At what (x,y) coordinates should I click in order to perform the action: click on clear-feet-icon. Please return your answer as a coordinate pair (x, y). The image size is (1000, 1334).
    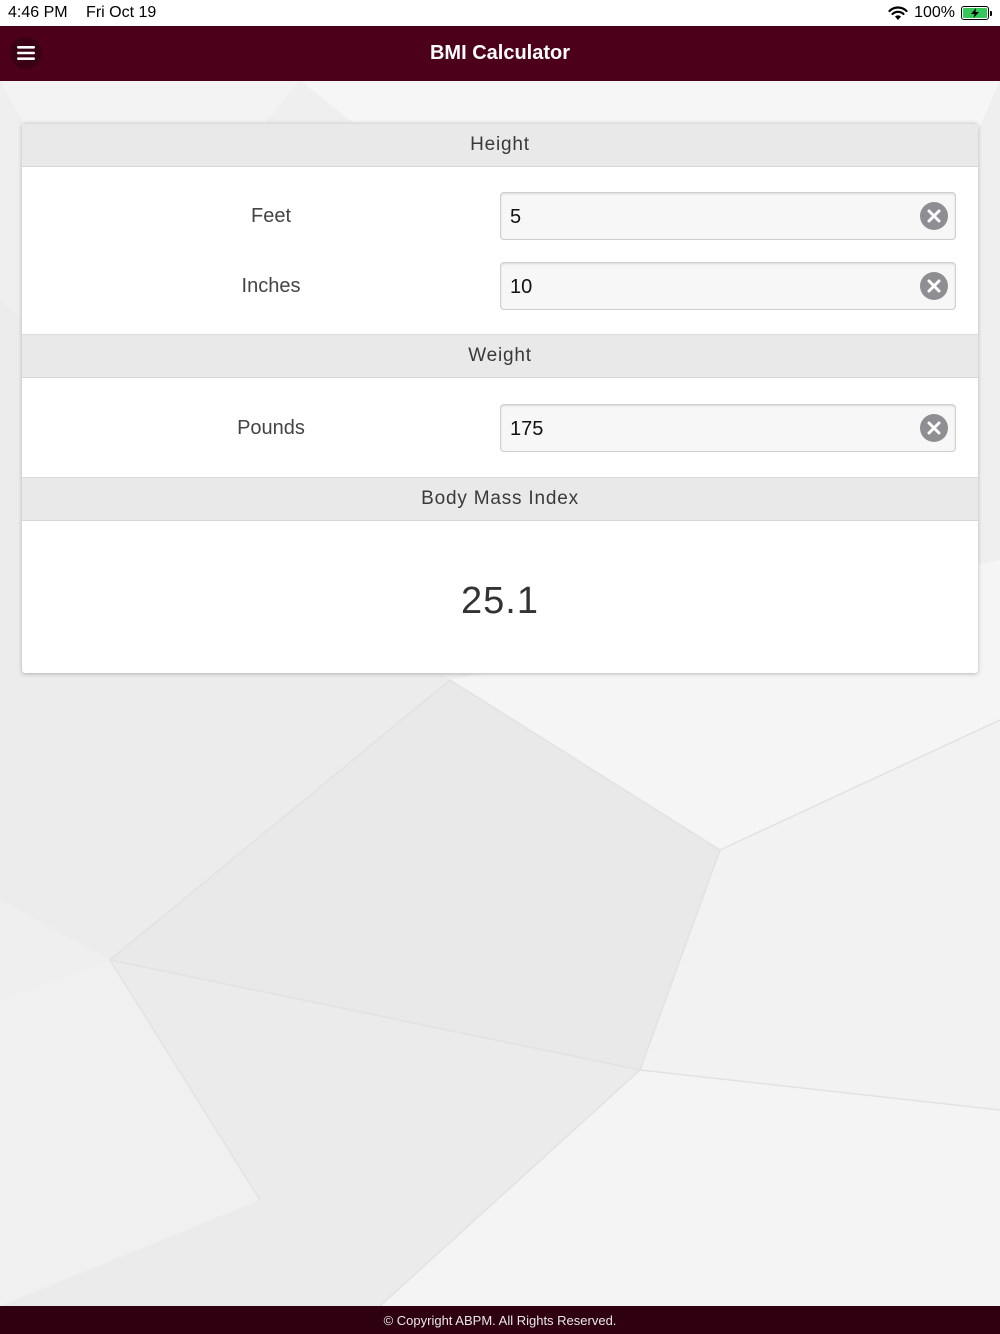
    Looking at the image, I should click on (934, 216).